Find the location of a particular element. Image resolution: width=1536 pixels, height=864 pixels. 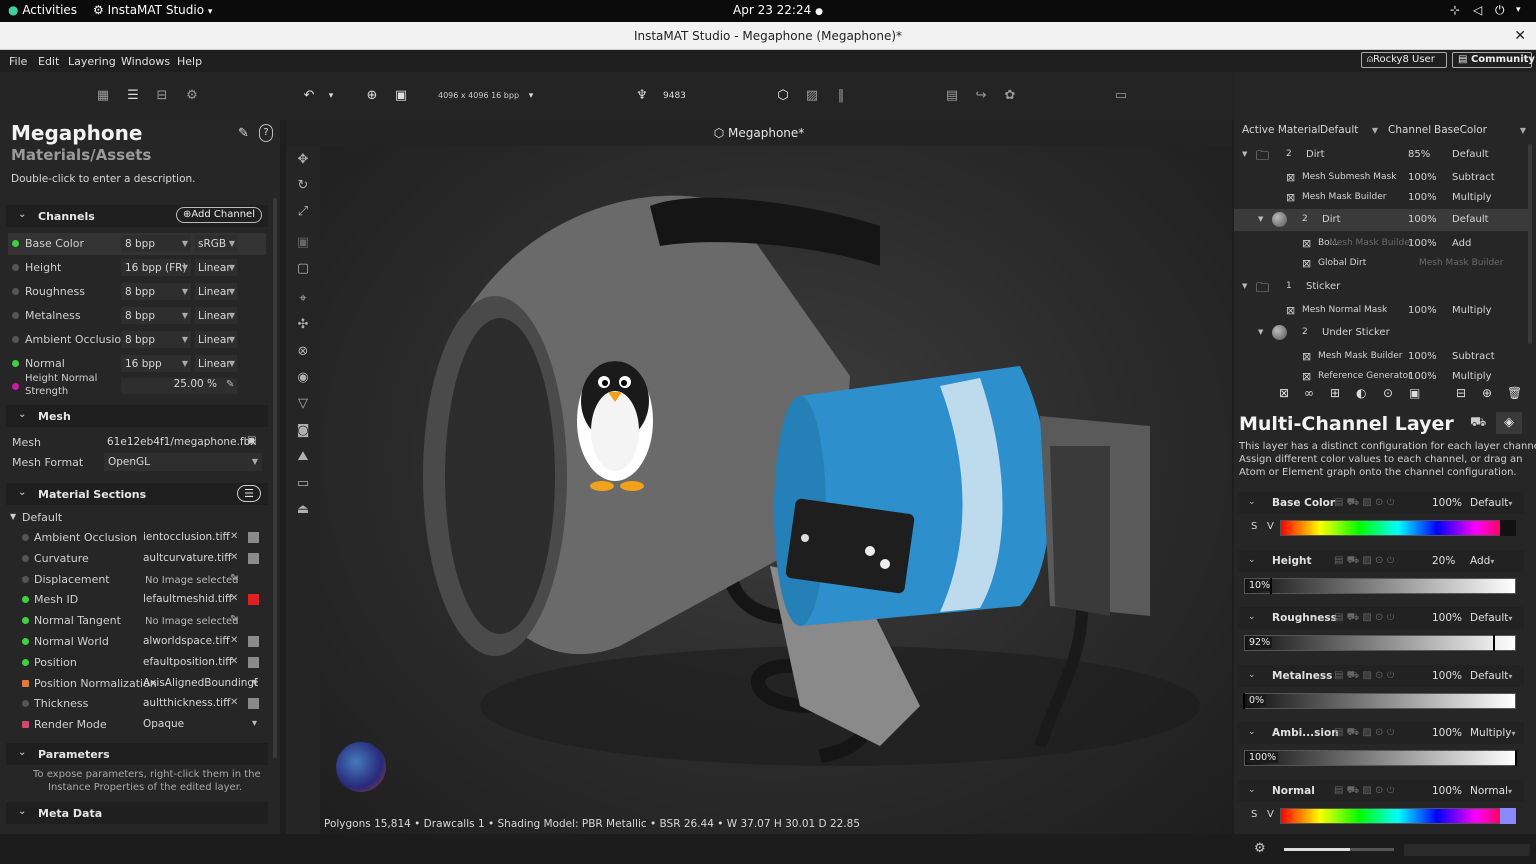

mcl-channel-header: ⌄ Roughness ▤ ⛟ ▨ ⊙ ⏻ 100% Default▾ is located at coordinates (1381, 618).